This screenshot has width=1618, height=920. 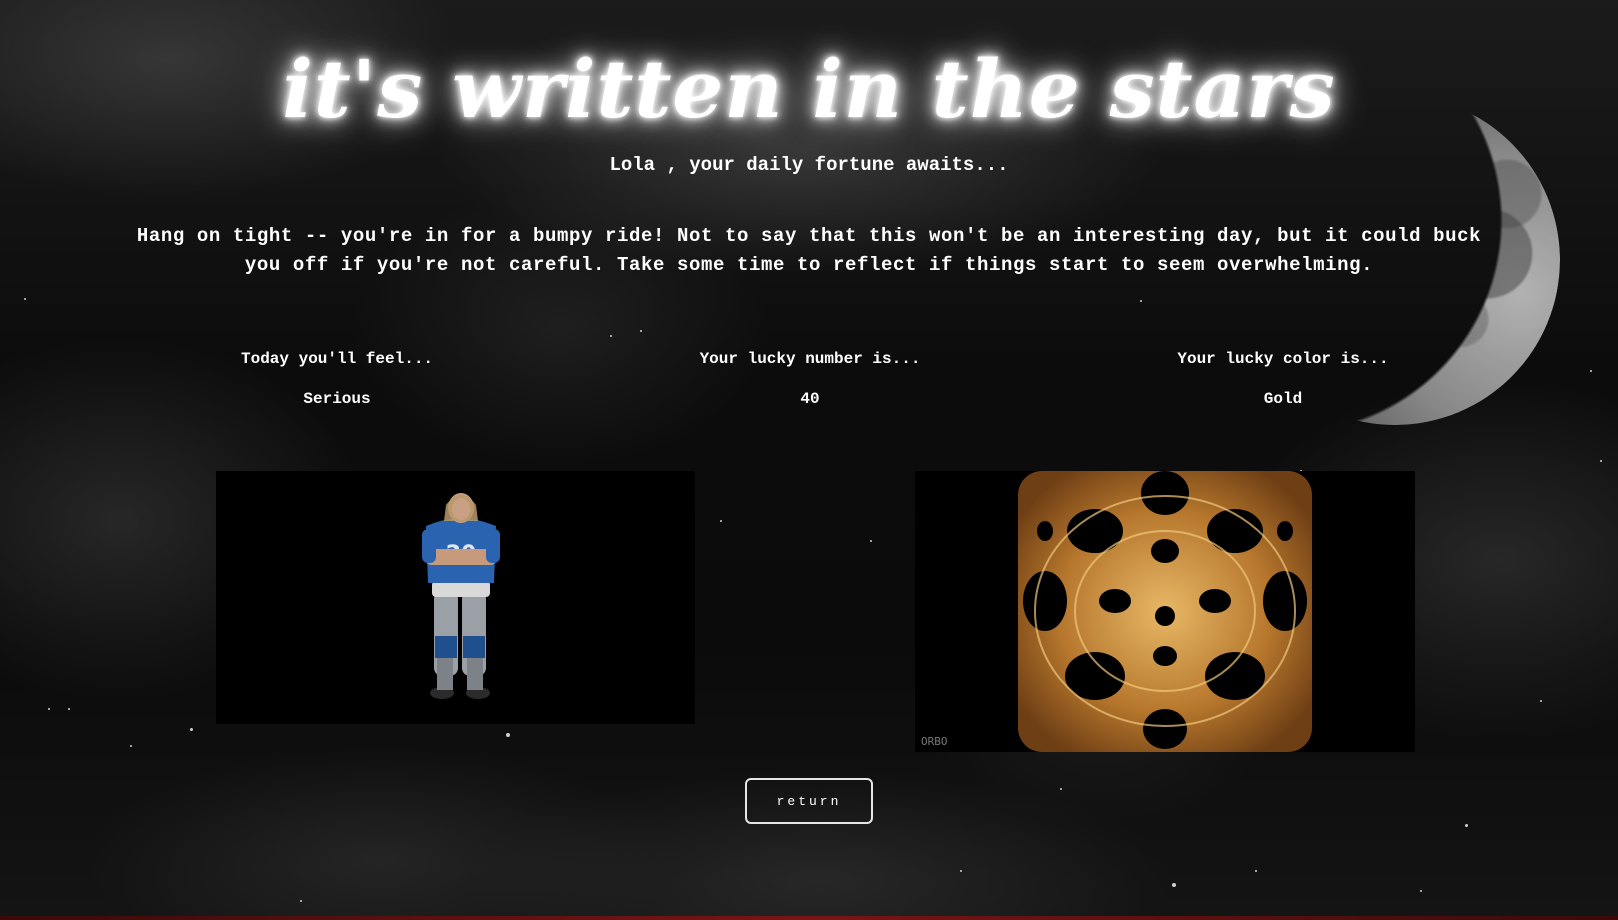 I want to click on lucky-color-stat: Your lucky color is... Gold, so click(x=1283, y=379).